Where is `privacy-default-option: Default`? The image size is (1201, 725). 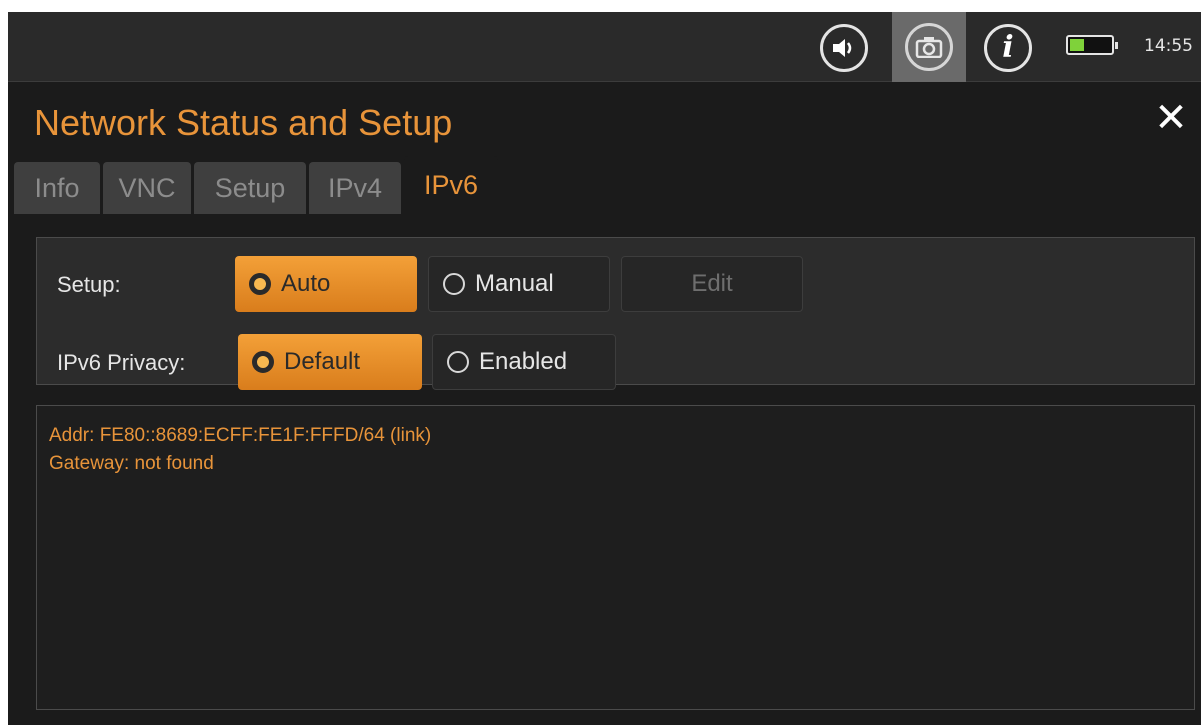 privacy-default-option: Default is located at coordinates (330, 362).